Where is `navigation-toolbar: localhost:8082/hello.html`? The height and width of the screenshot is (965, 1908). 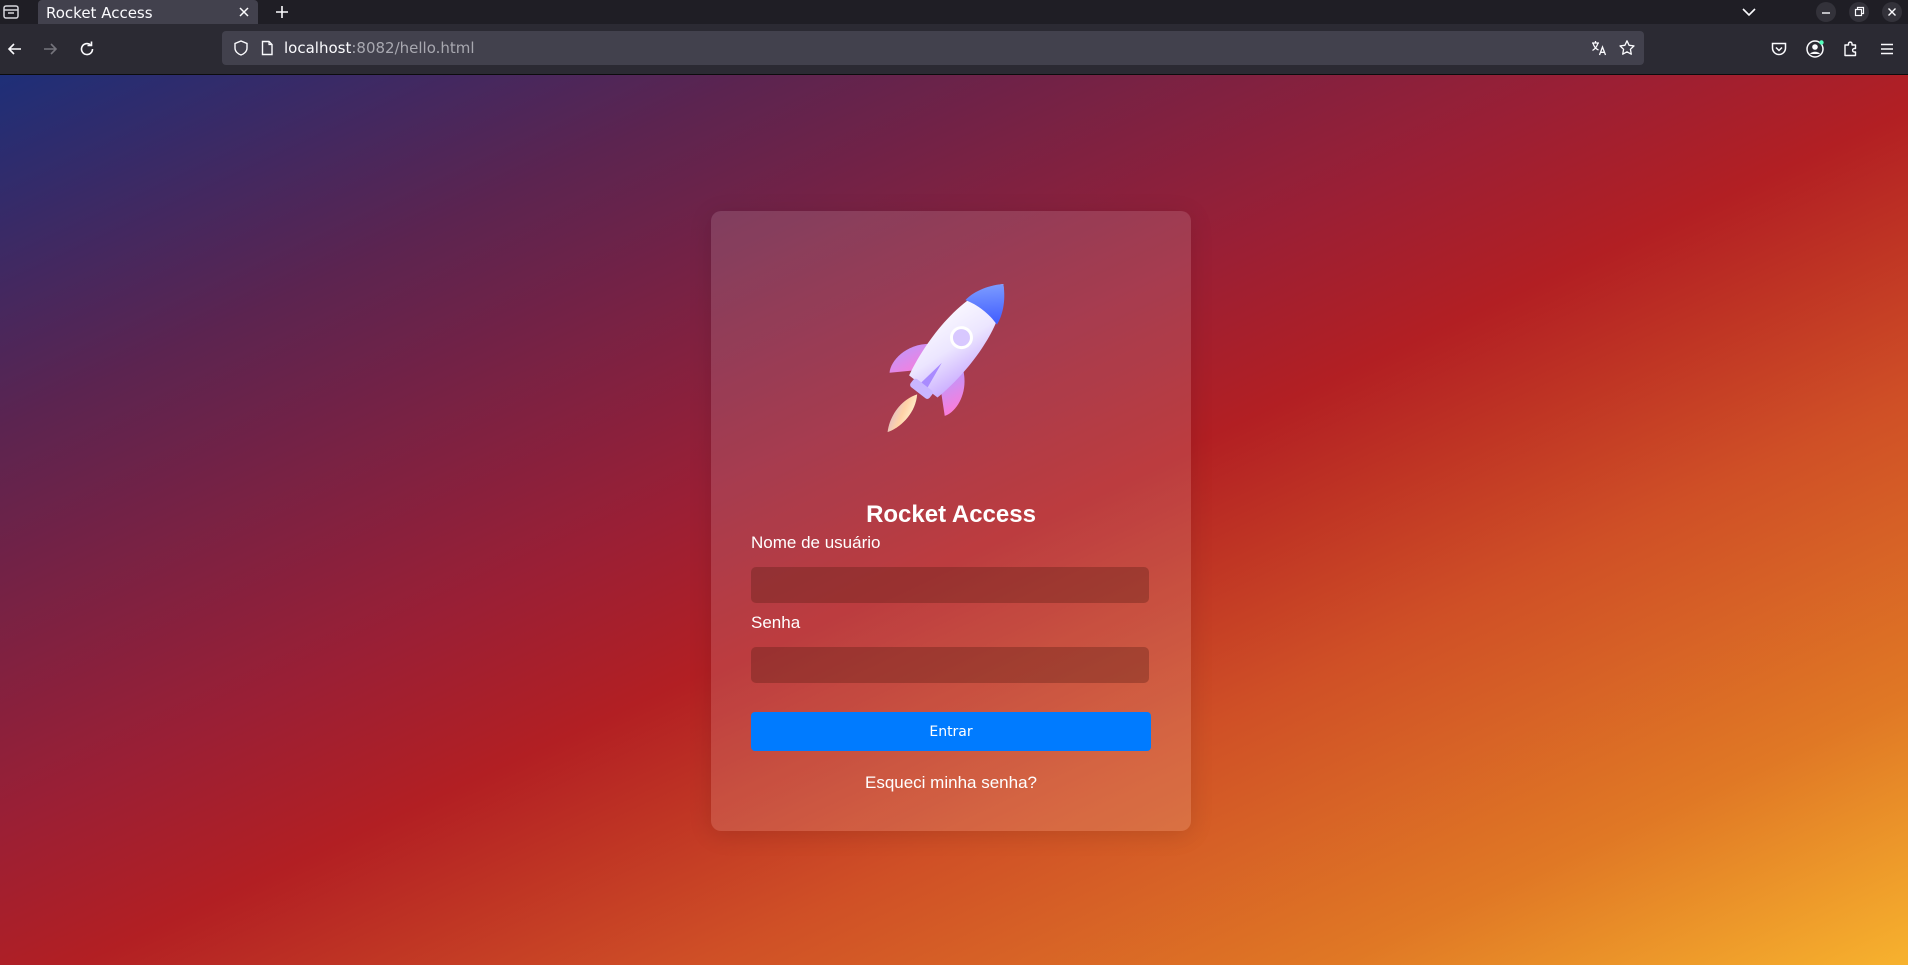 navigation-toolbar: localhost:8082/hello.html is located at coordinates (954, 49).